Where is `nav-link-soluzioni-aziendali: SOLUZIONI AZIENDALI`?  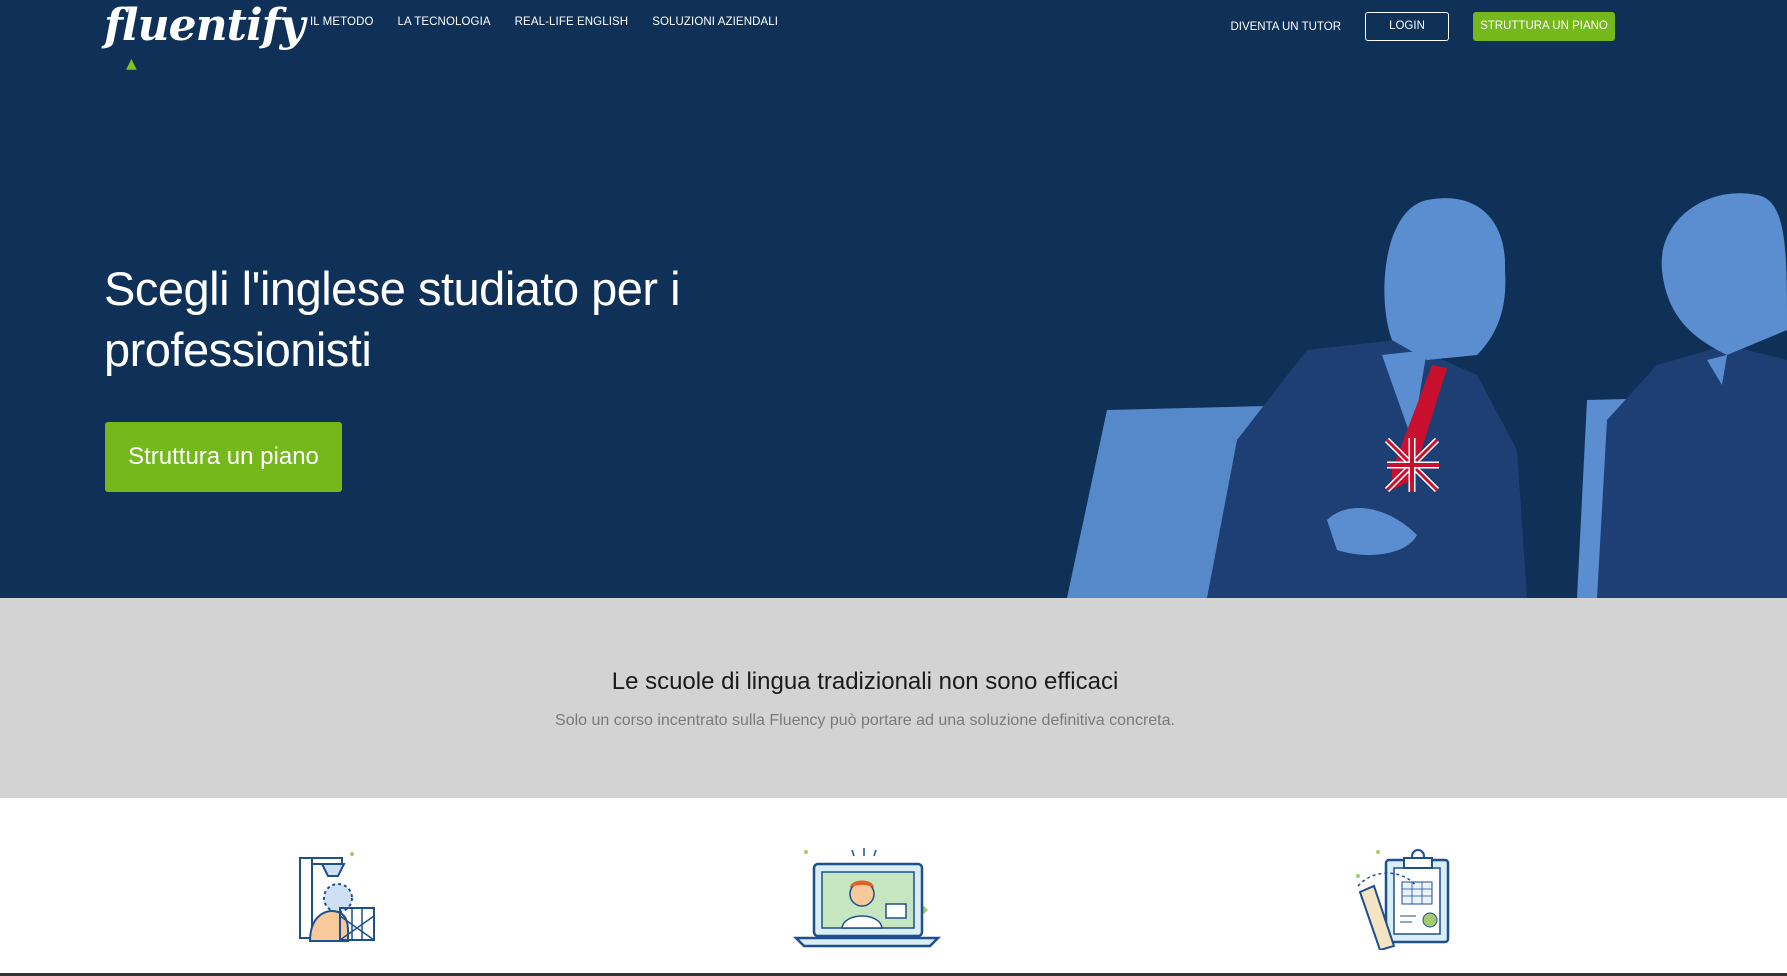
nav-link-soluzioni-aziendali: SOLUZIONI AZIENDALI is located at coordinates (715, 22).